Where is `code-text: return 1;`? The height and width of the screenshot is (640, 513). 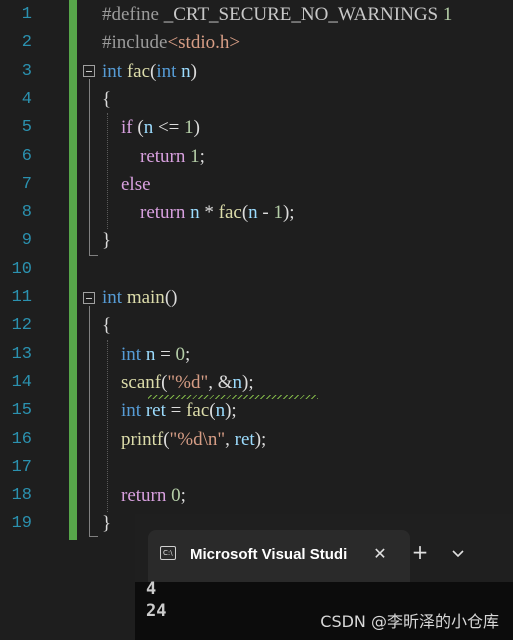 code-text: return 1; is located at coordinates (153, 157).